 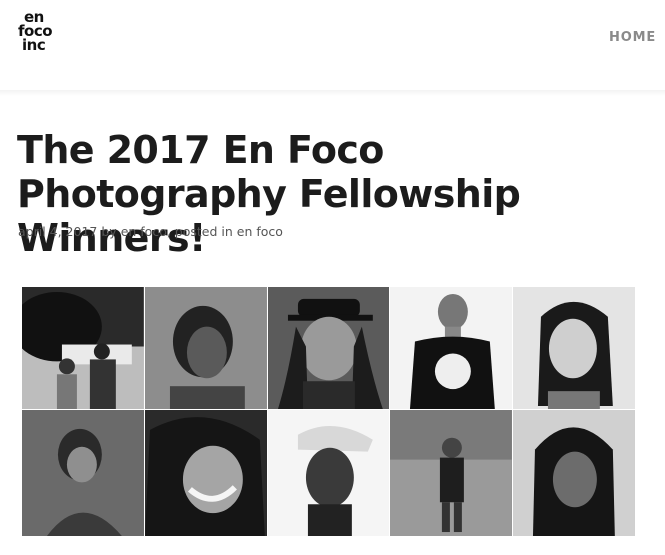 What do you see at coordinates (144, 231) in the screenshot?
I see `post-author-link: en foco` at bounding box center [144, 231].